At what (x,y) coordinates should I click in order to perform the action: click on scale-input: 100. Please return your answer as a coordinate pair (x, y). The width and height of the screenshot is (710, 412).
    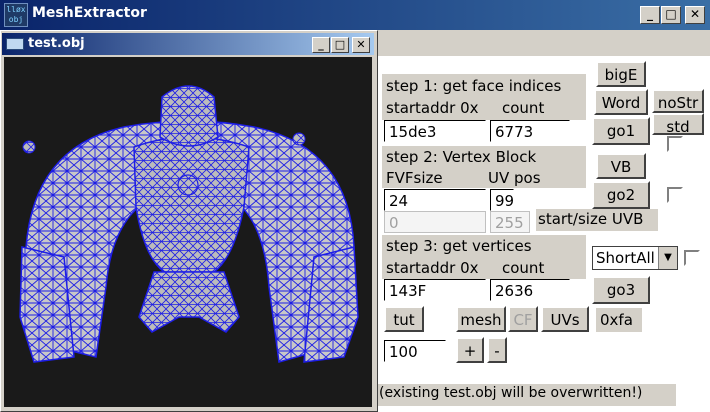
    Looking at the image, I should click on (415, 351).